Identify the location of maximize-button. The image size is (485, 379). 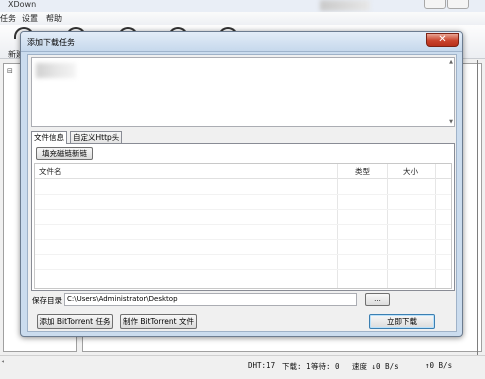
(458, 4).